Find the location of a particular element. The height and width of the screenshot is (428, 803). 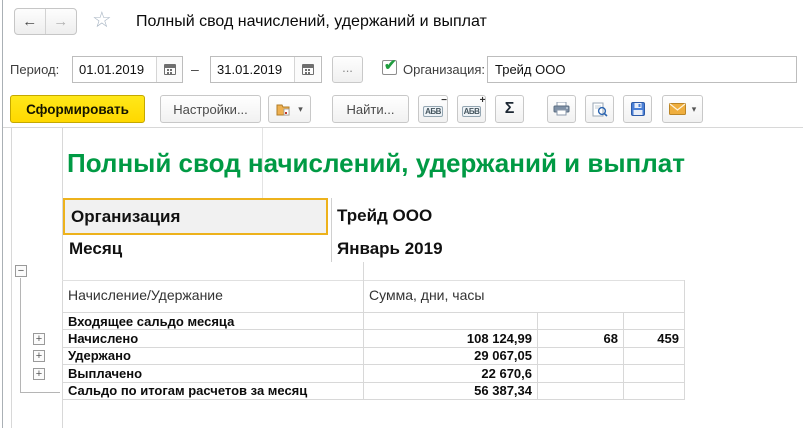

checkmark-icon: ✔ is located at coordinates (390, 65).